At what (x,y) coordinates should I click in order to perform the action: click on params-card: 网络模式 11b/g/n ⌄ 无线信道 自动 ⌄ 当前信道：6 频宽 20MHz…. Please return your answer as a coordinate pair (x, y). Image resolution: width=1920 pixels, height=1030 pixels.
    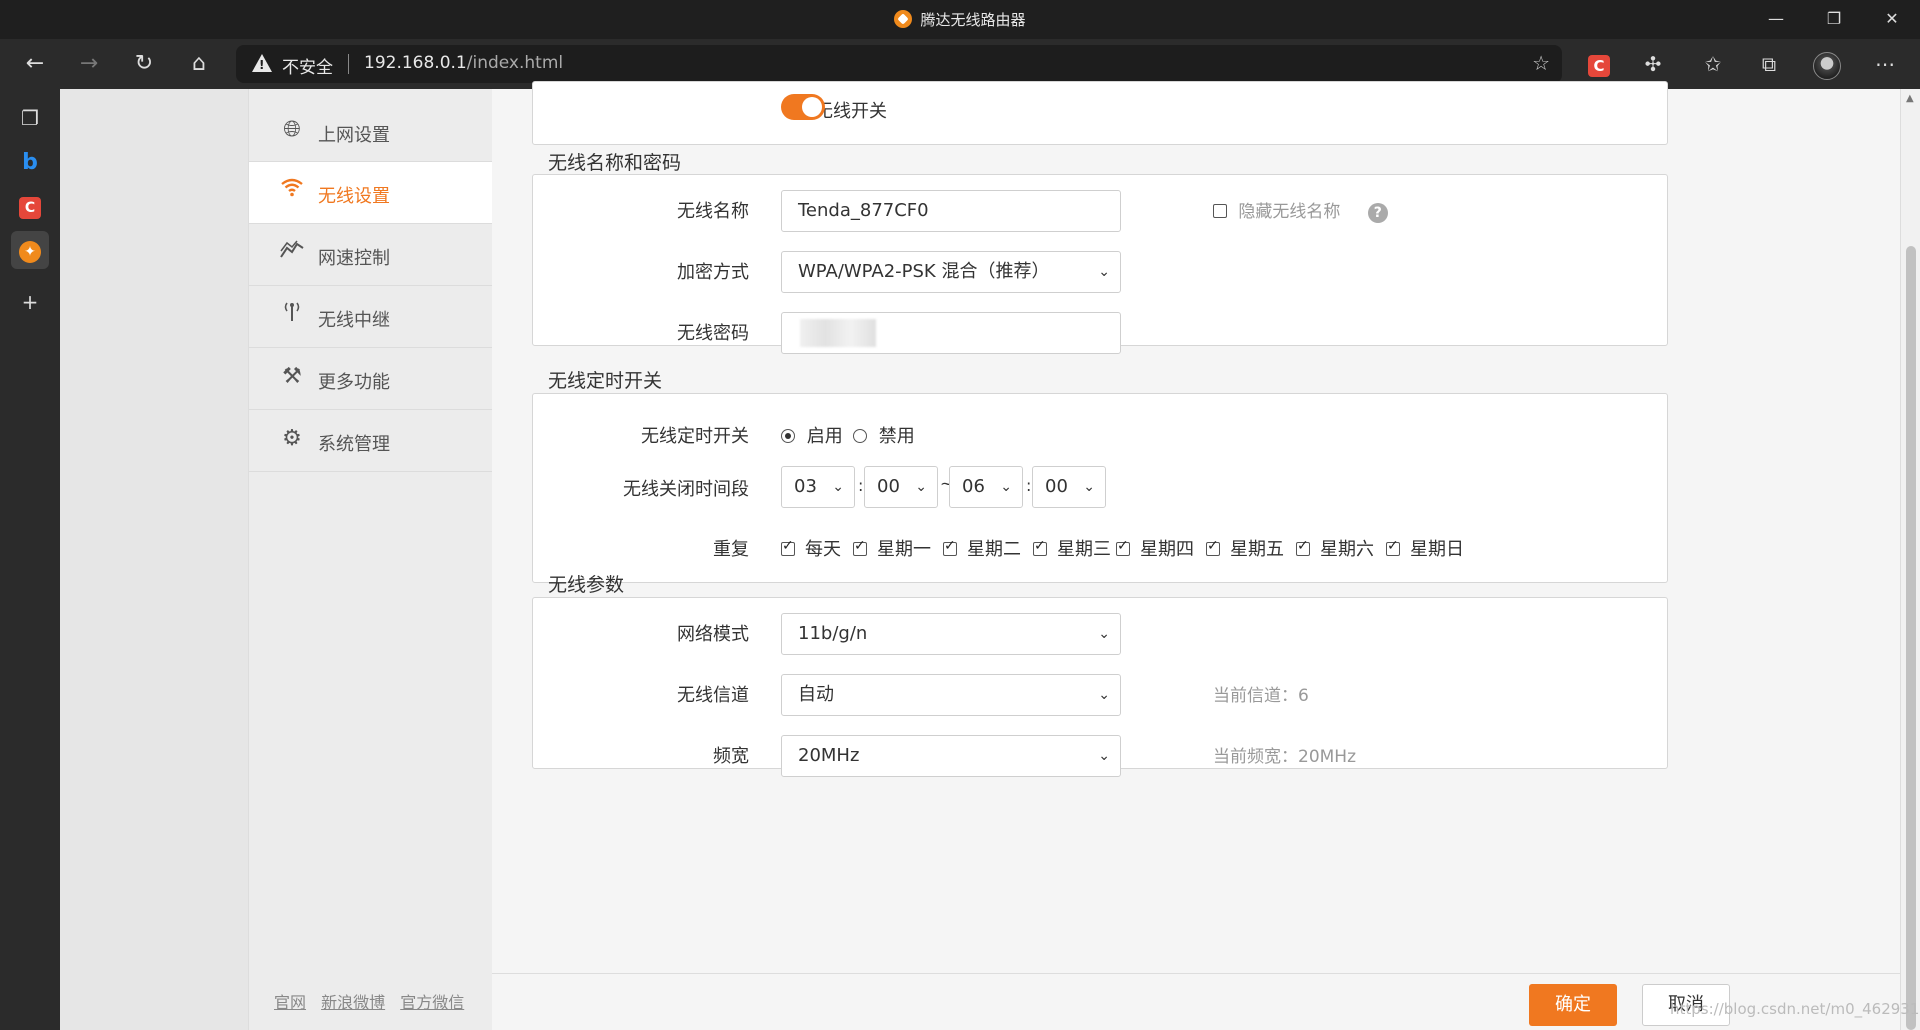
    Looking at the image, I should click on (1100, 687).